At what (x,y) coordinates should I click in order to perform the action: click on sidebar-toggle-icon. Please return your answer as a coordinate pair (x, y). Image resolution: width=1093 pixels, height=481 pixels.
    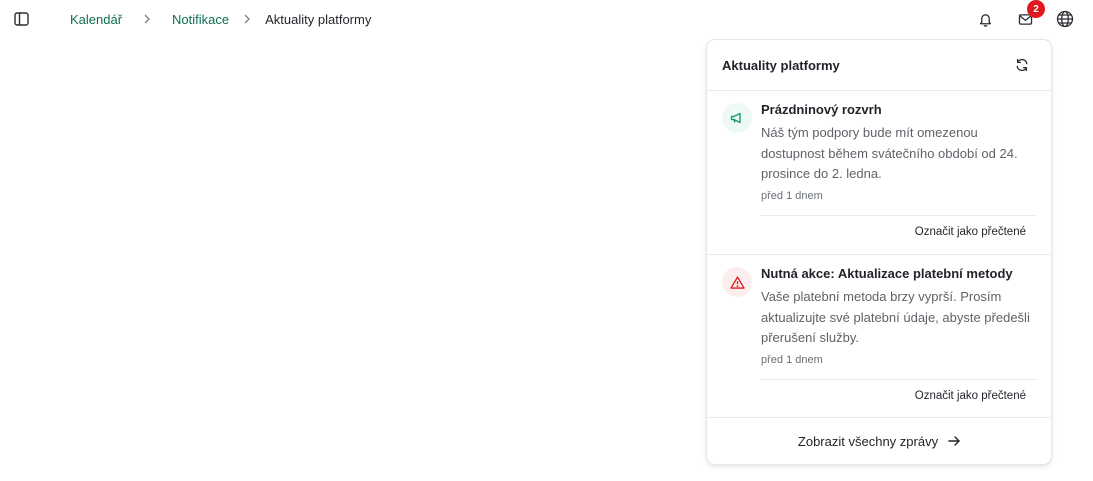
    Looking at the image, I should click on (21, 19).